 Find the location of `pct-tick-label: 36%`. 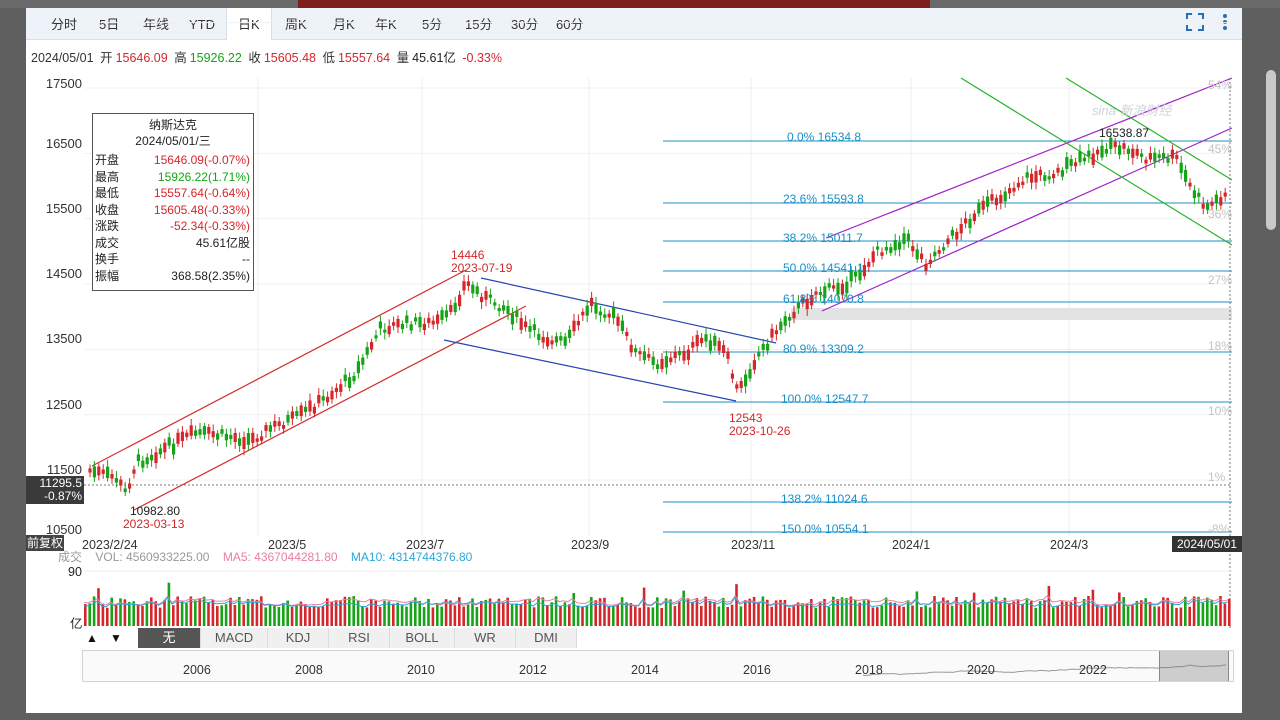

pct-tick-label: 36% is located at coordinates (1220, 214).